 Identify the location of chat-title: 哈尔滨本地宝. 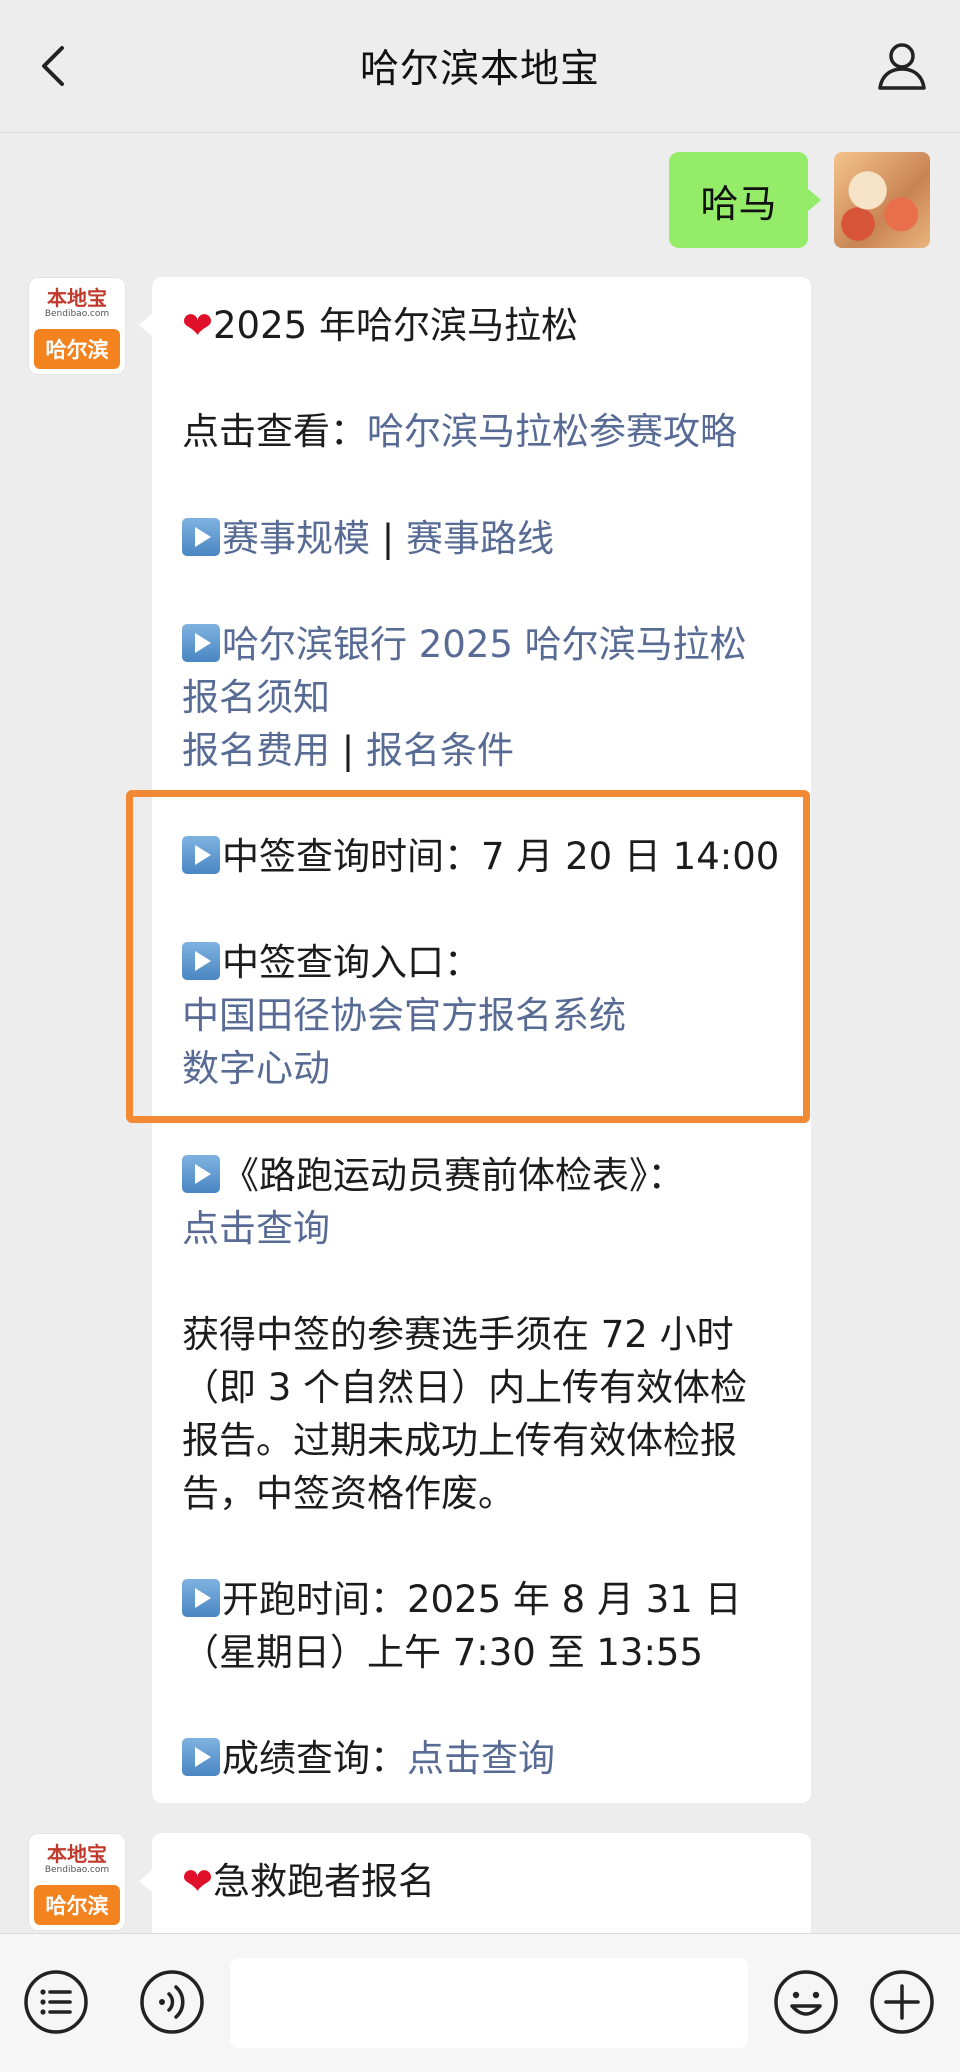
(479, 69).